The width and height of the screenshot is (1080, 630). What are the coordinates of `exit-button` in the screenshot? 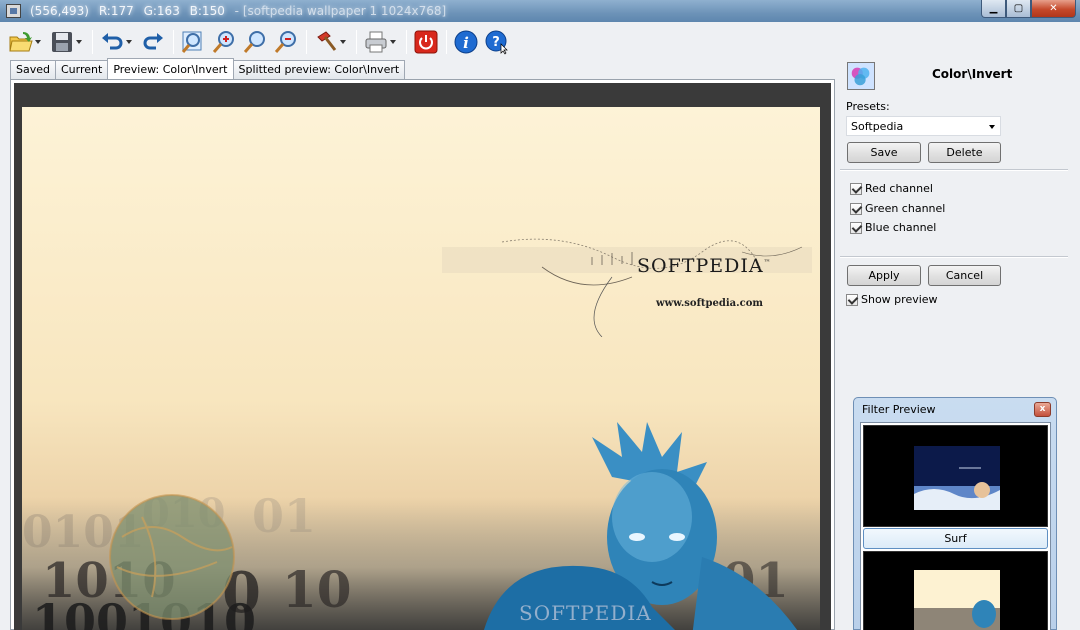 It's located at (426, 42).